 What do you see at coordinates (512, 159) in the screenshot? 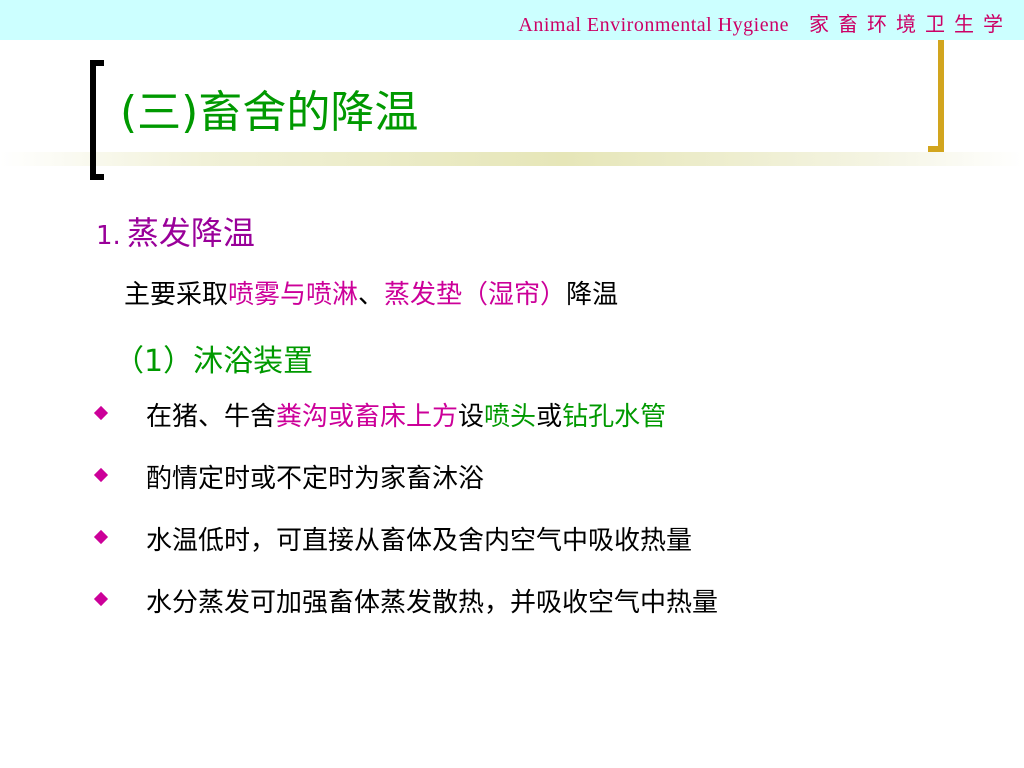
I see `title-underline-stripe` at bounding box center [512, 159].